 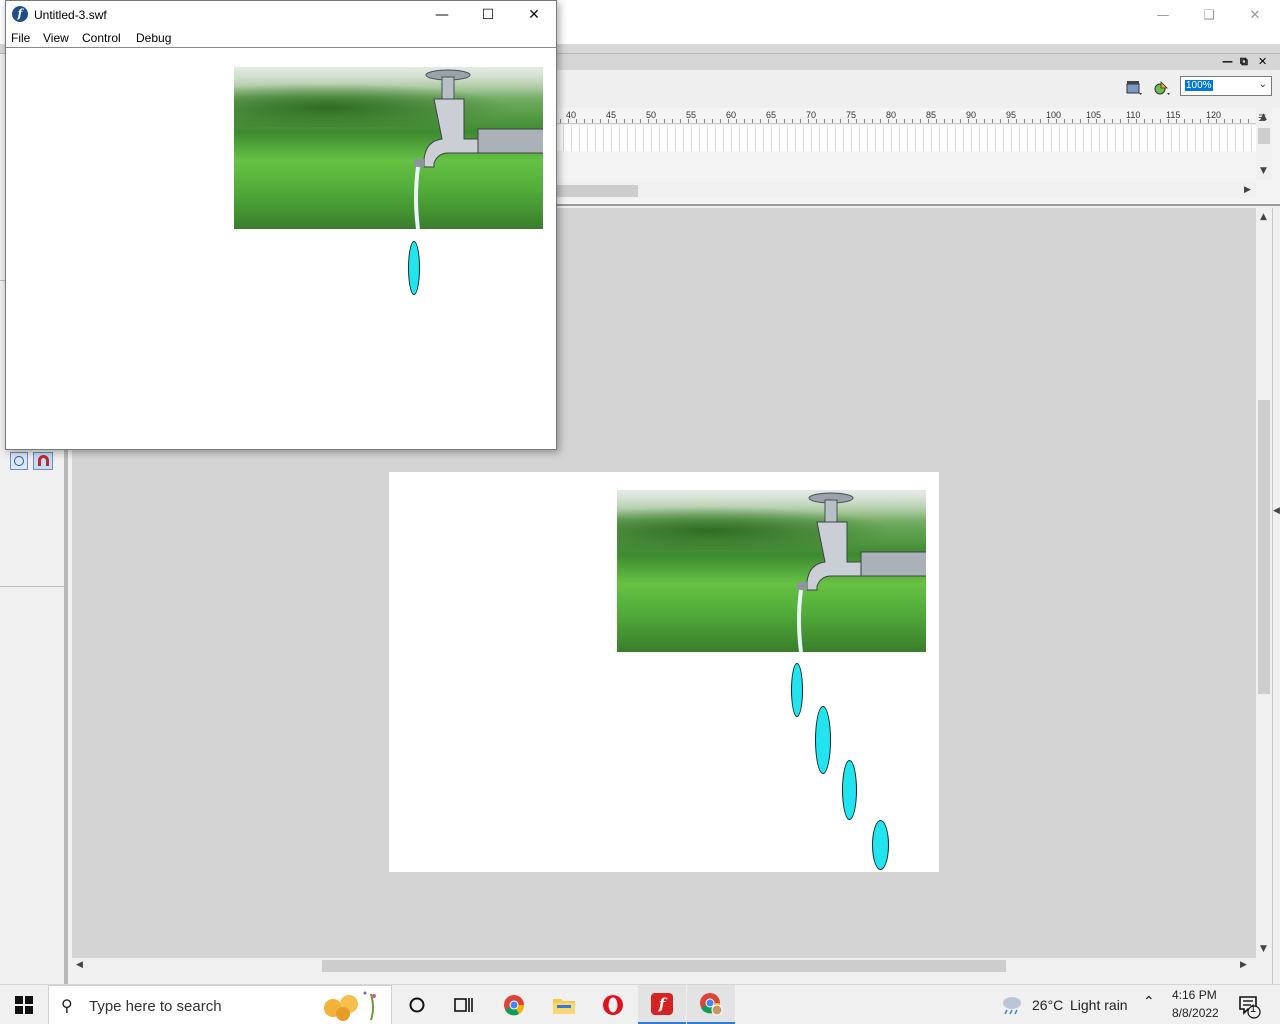 I want to click on edit-scene-icon, so click(x=1134, y=88).